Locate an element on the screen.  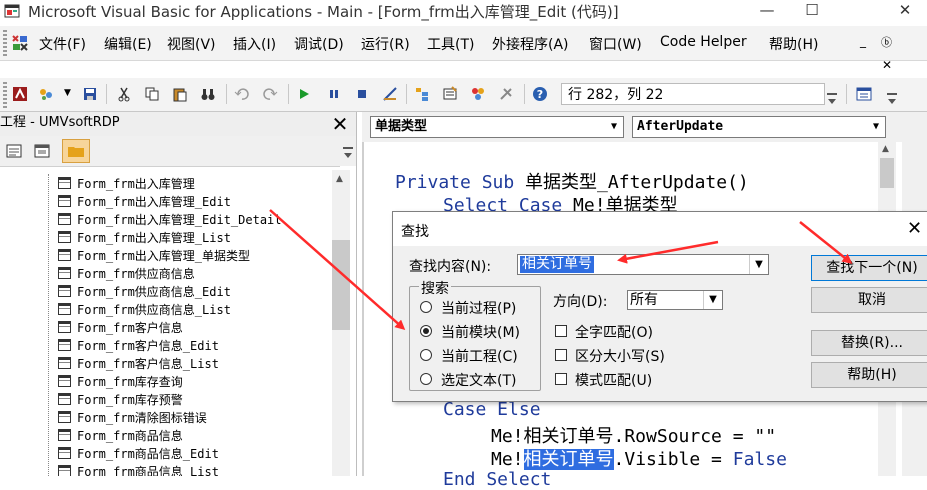
menu-tools: 工具(T) is located at coordinates (450, 44).